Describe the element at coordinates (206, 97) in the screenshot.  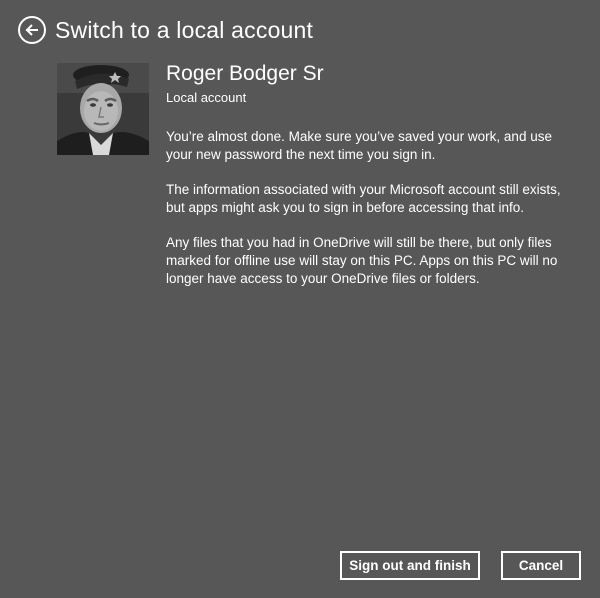
I see `account-type: Local account` at that location.